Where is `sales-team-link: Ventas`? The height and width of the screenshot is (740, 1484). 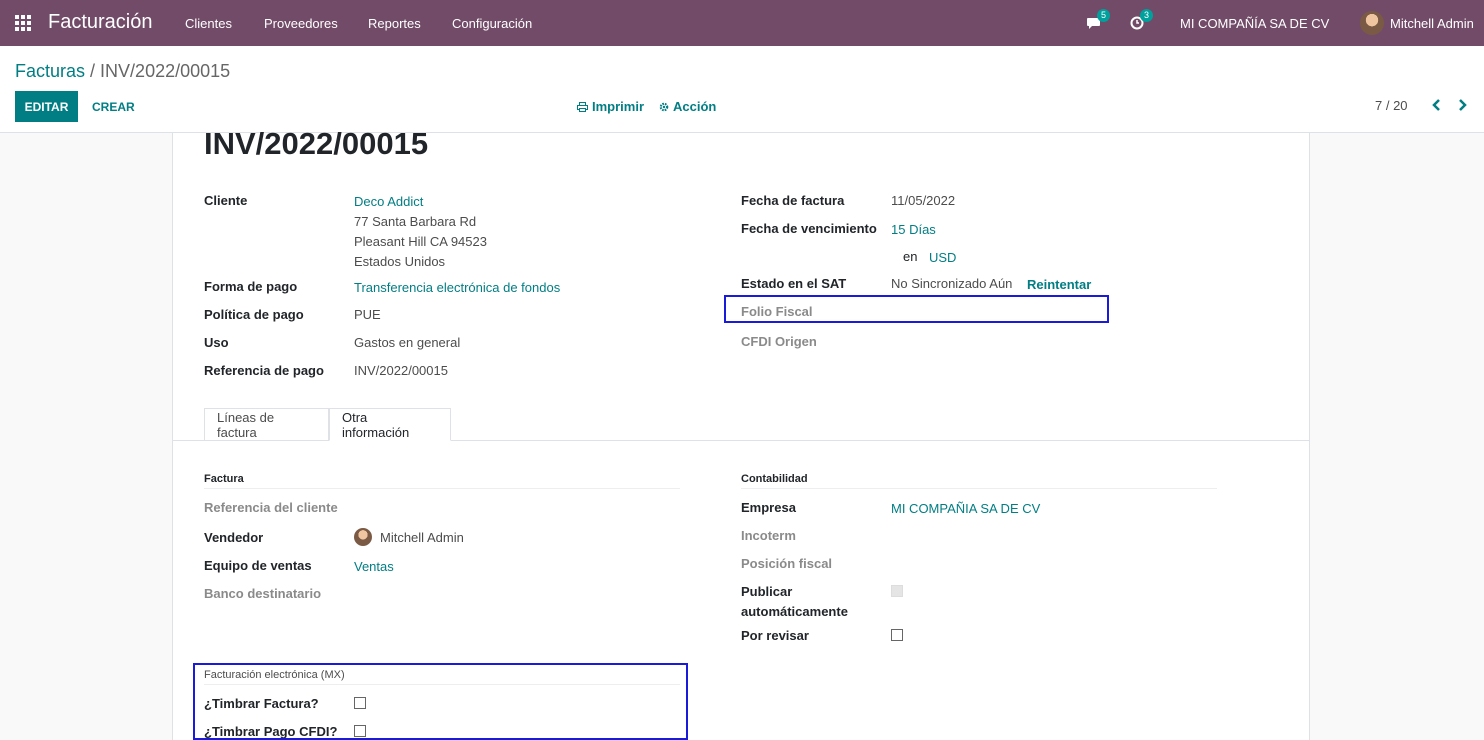
sales-team-link: Ventas is located at coordinates (374, 566).